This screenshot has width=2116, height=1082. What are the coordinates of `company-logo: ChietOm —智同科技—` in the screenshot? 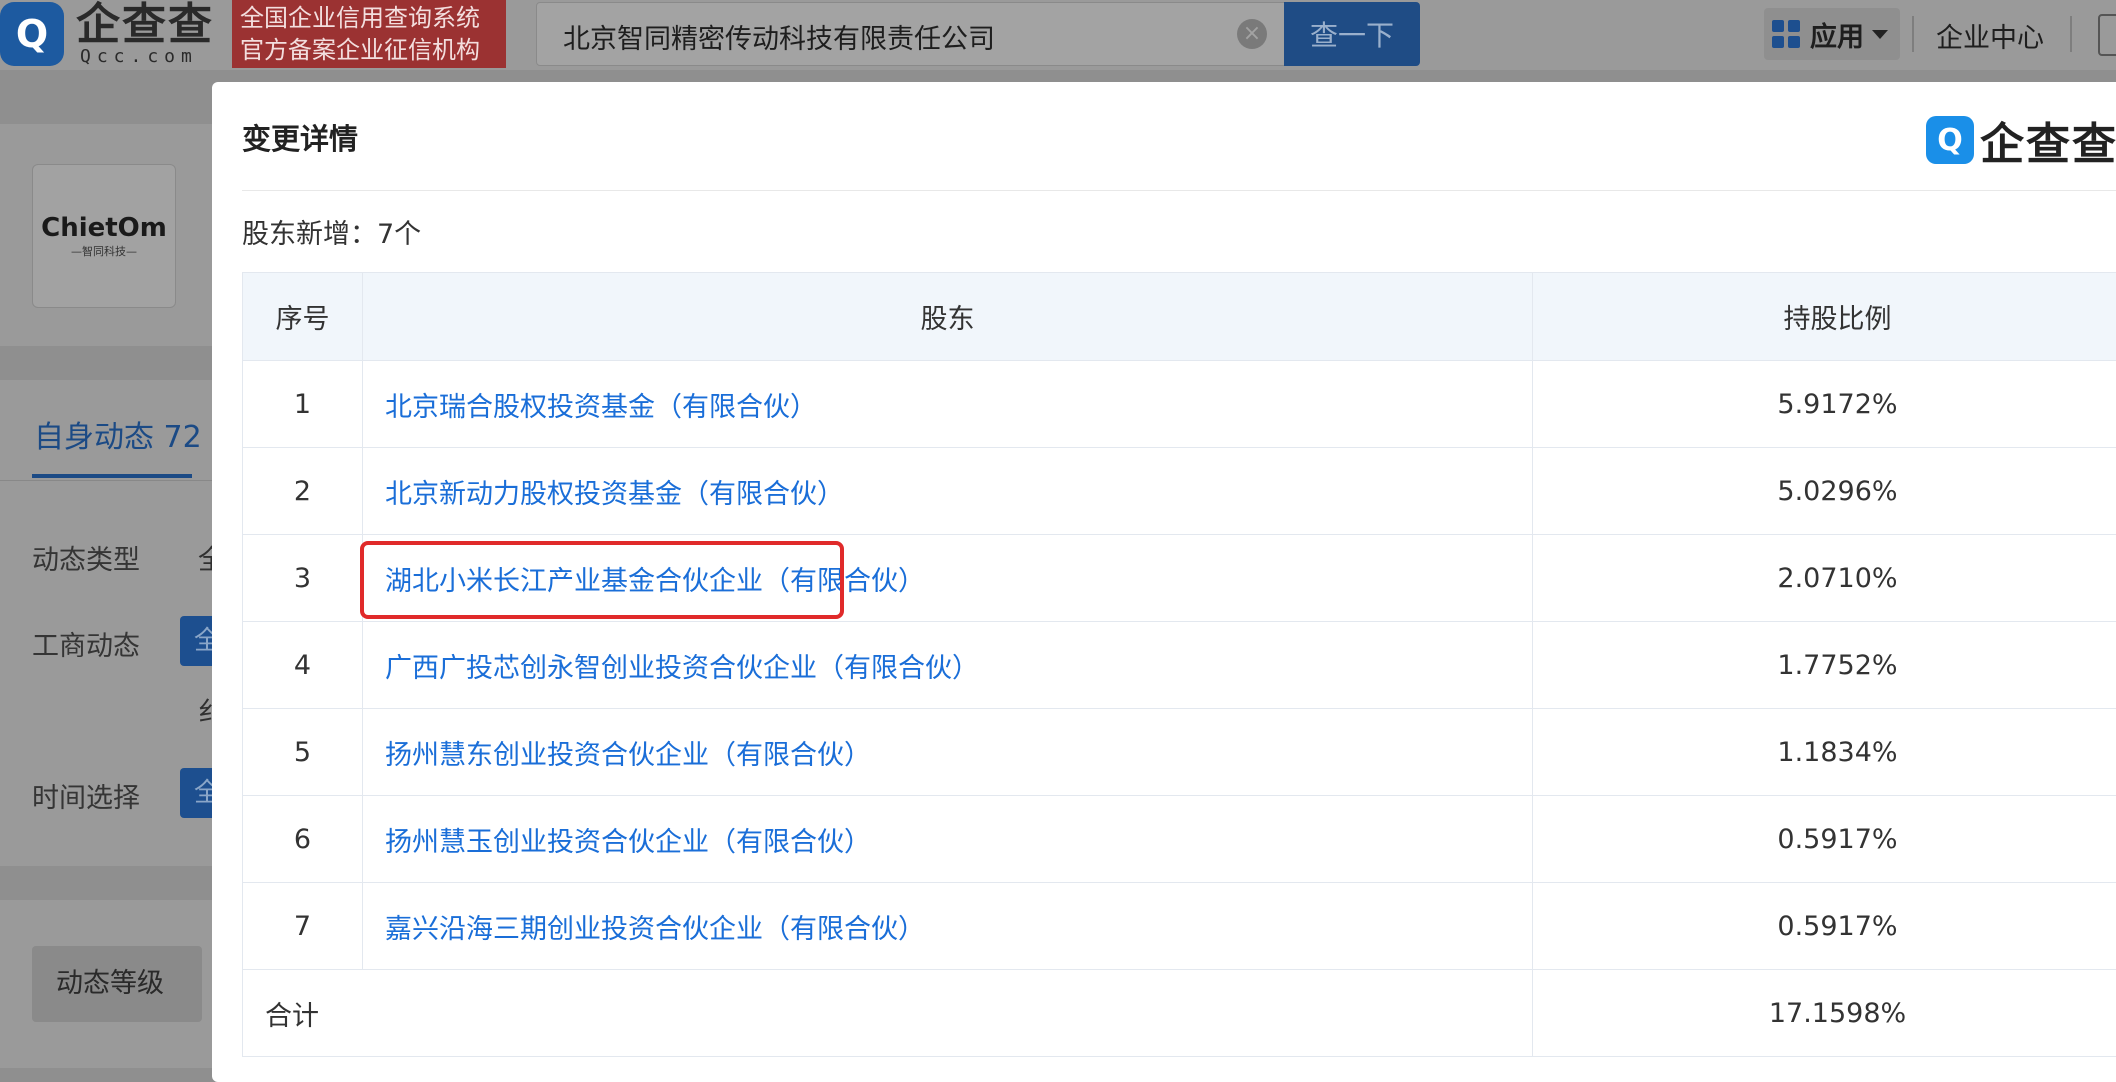 It's located at (104, 236).